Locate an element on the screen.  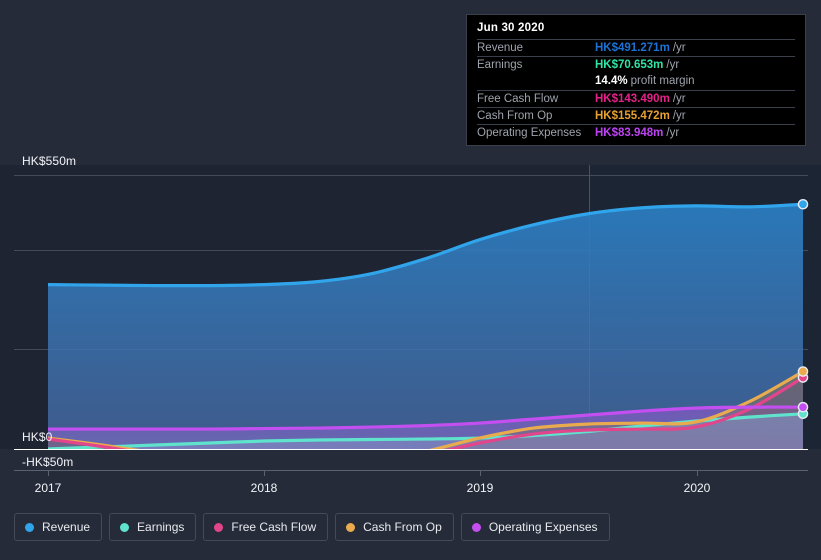
endpoint-dot-revenue is located at coordinates (803, 204).